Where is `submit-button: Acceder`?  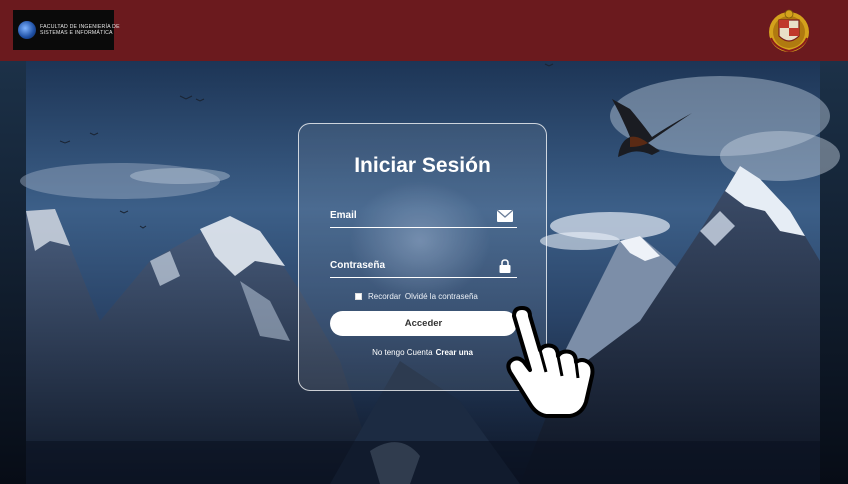
submit-button: Acceder is located at coordinates (423, 323).